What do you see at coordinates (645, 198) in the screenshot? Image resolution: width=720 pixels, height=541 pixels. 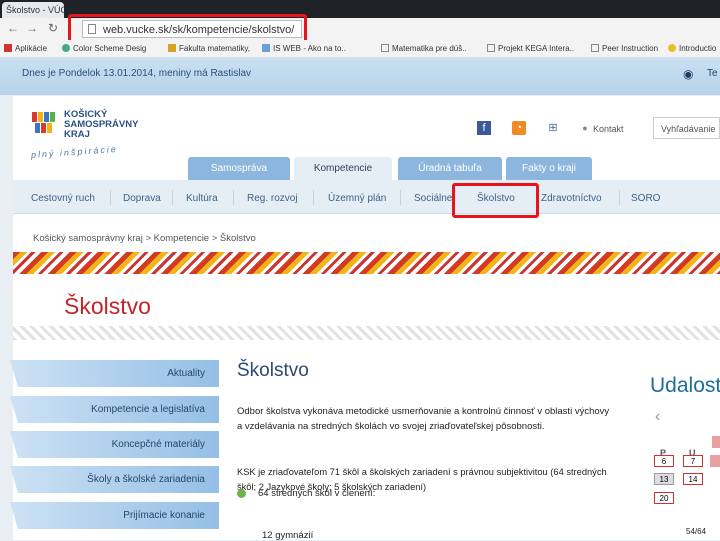 I see `subnav-soro: SORO` at bounding box center [645, 198].